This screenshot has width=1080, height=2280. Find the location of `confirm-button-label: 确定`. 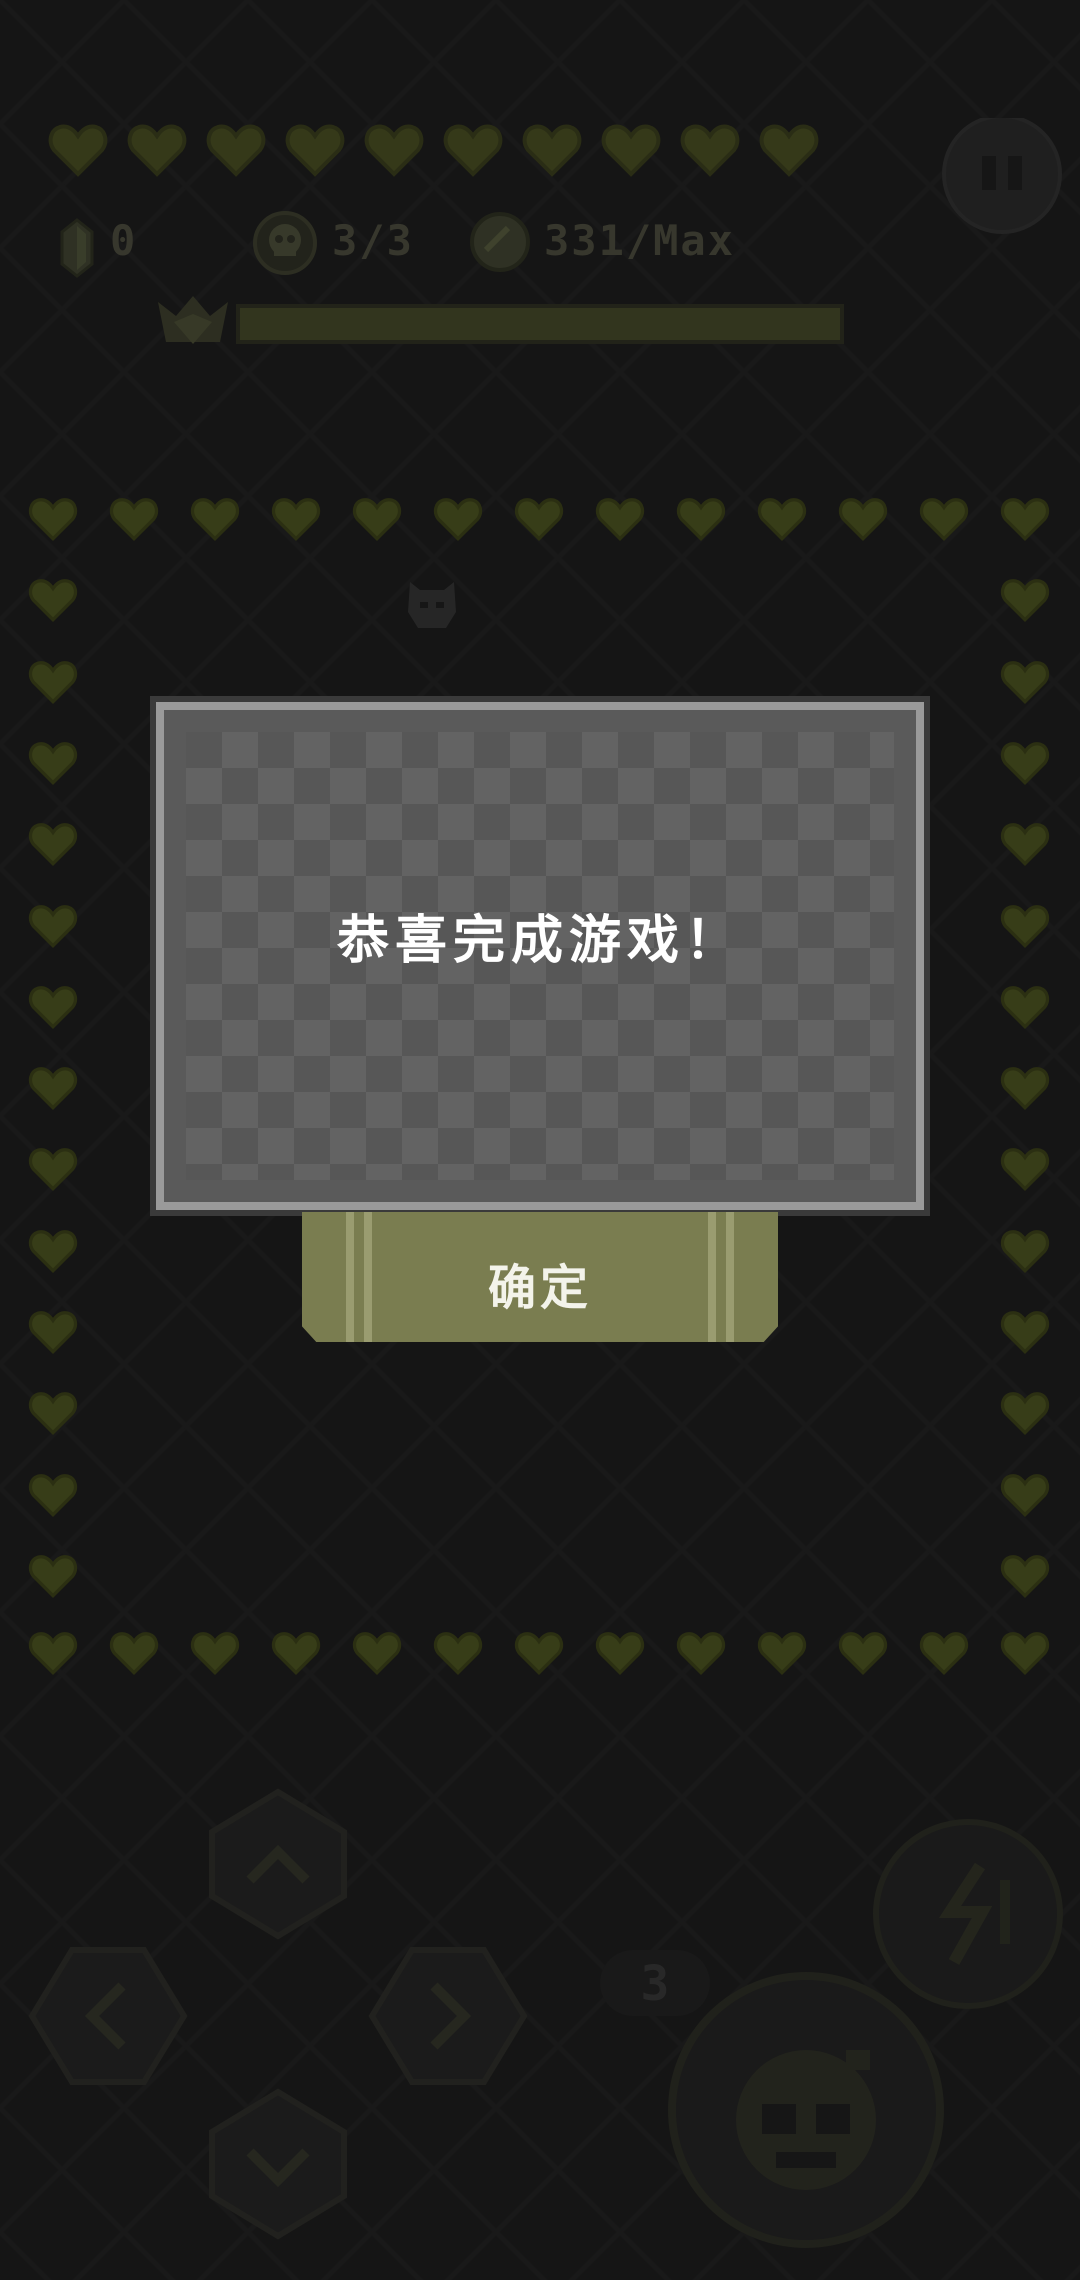

confirm-button-label: 确定 is located at coordinates (539, 1288).